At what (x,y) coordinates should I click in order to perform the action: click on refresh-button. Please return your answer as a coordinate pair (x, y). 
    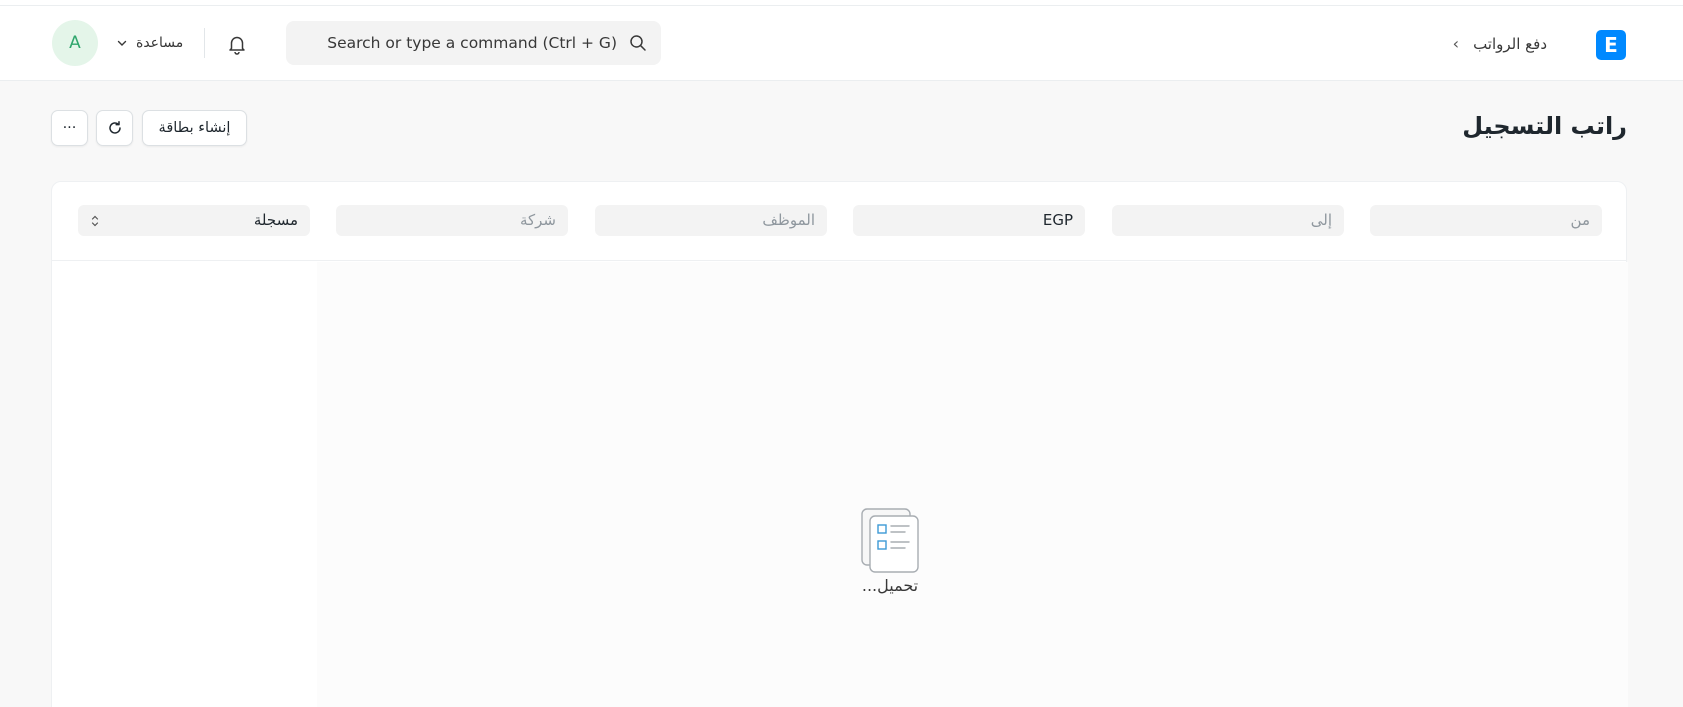
    Looking at the image, I should click on (114, 128).